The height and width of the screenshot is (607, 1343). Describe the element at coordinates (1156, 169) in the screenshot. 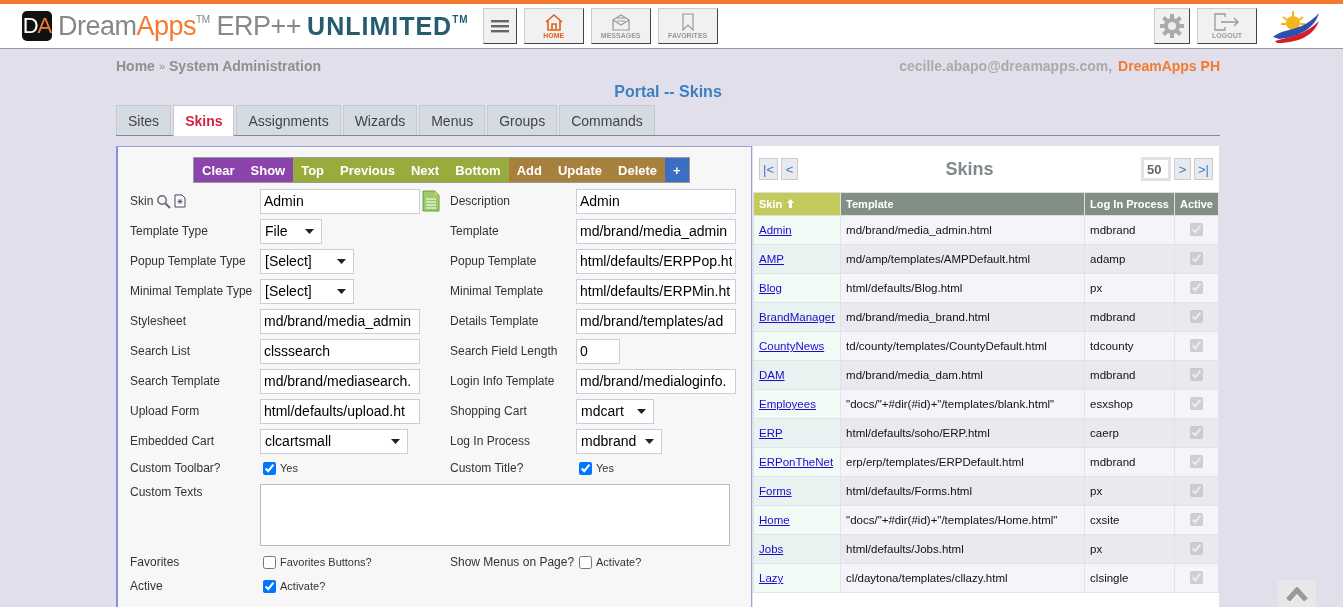

I see `page-size-field: 50` at that location.